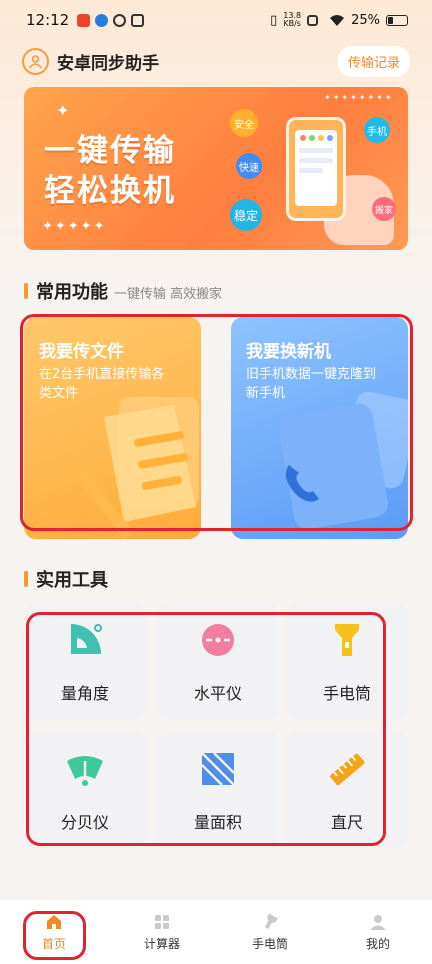  Describe the element at coordinates (216, 61) in the screenshot. I see `app-header: 安卓同步助手 传输记录` at that location.